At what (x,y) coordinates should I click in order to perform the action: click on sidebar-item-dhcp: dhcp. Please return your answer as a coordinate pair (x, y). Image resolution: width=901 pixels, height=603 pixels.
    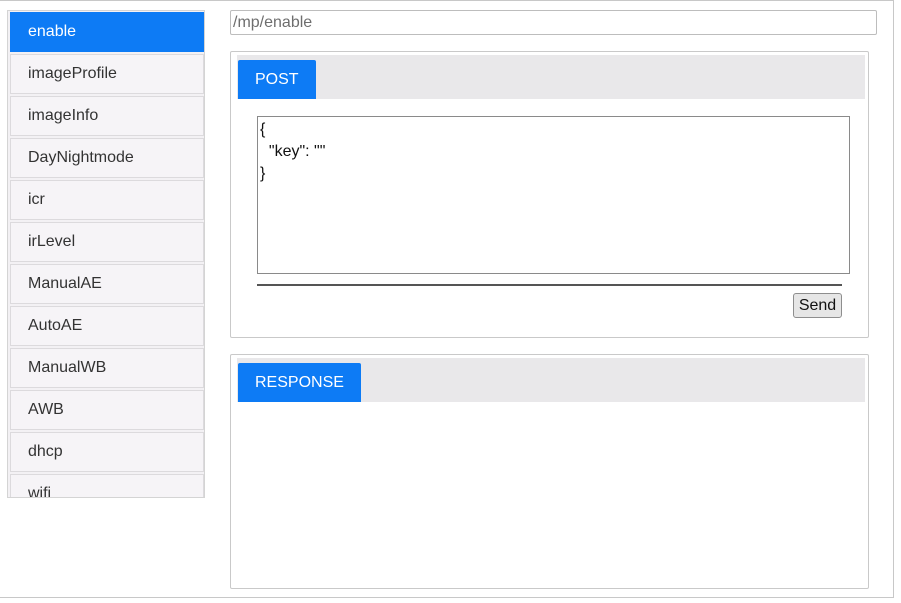
    Looking at the image, I should click on (107, 452).